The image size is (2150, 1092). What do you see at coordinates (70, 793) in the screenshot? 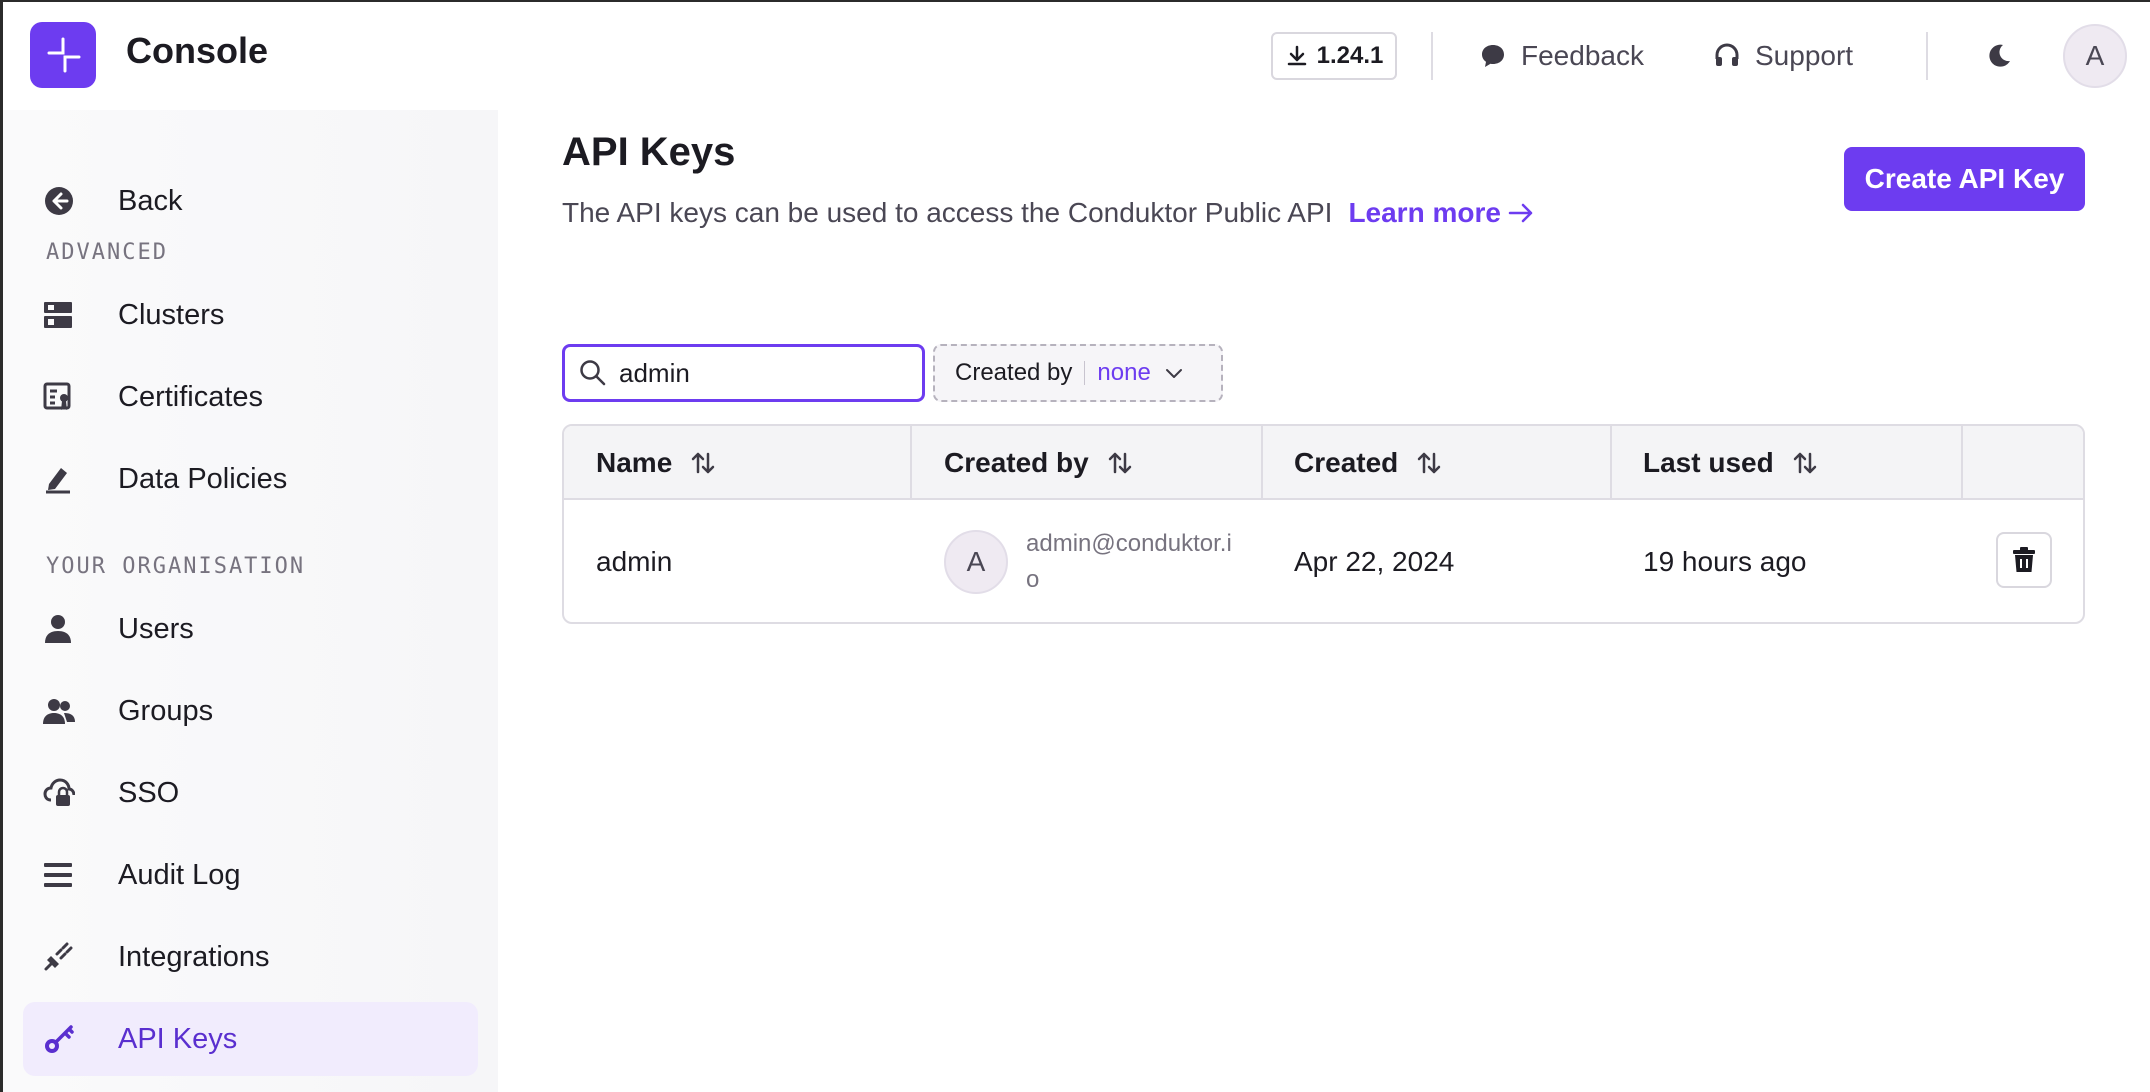
I see `cloud-lock-icon` at bounding box center [70, 793].